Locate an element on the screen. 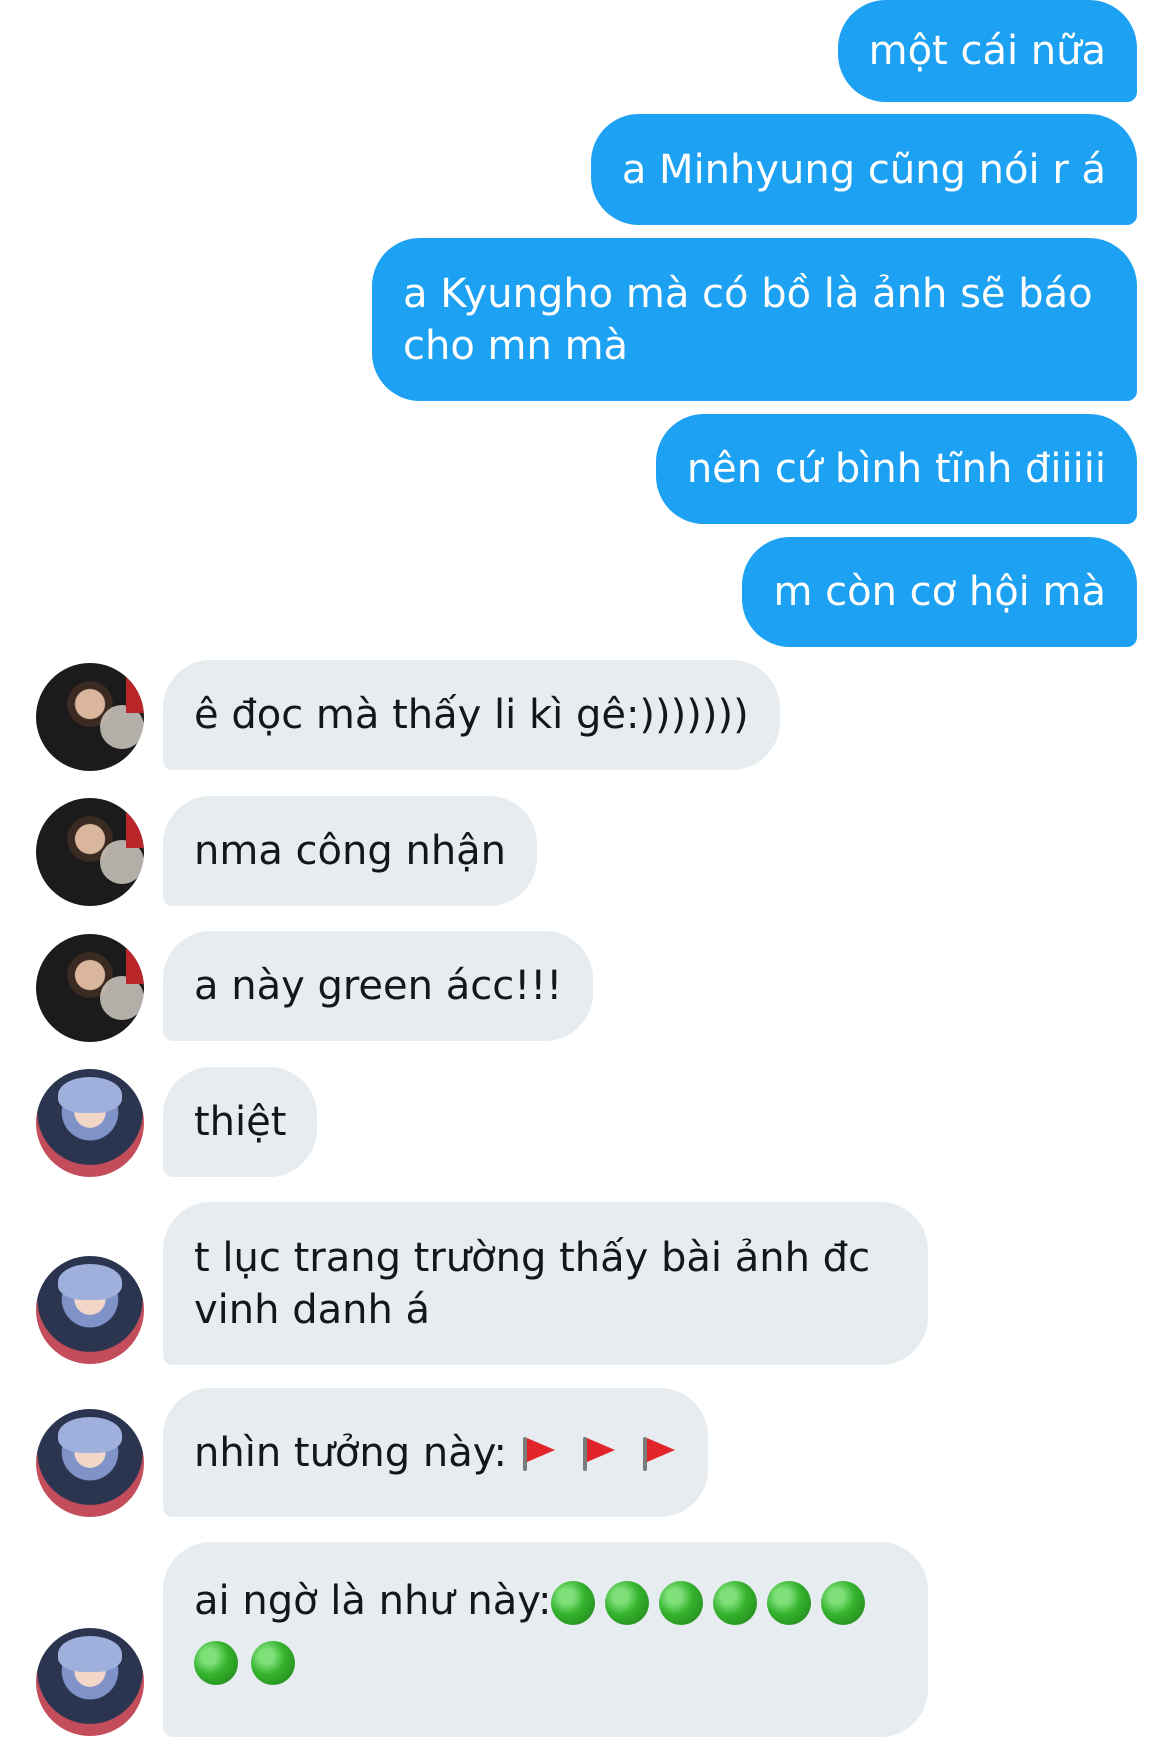  message-text: m còn cơ hội mà is located at coordinates (939, 592).